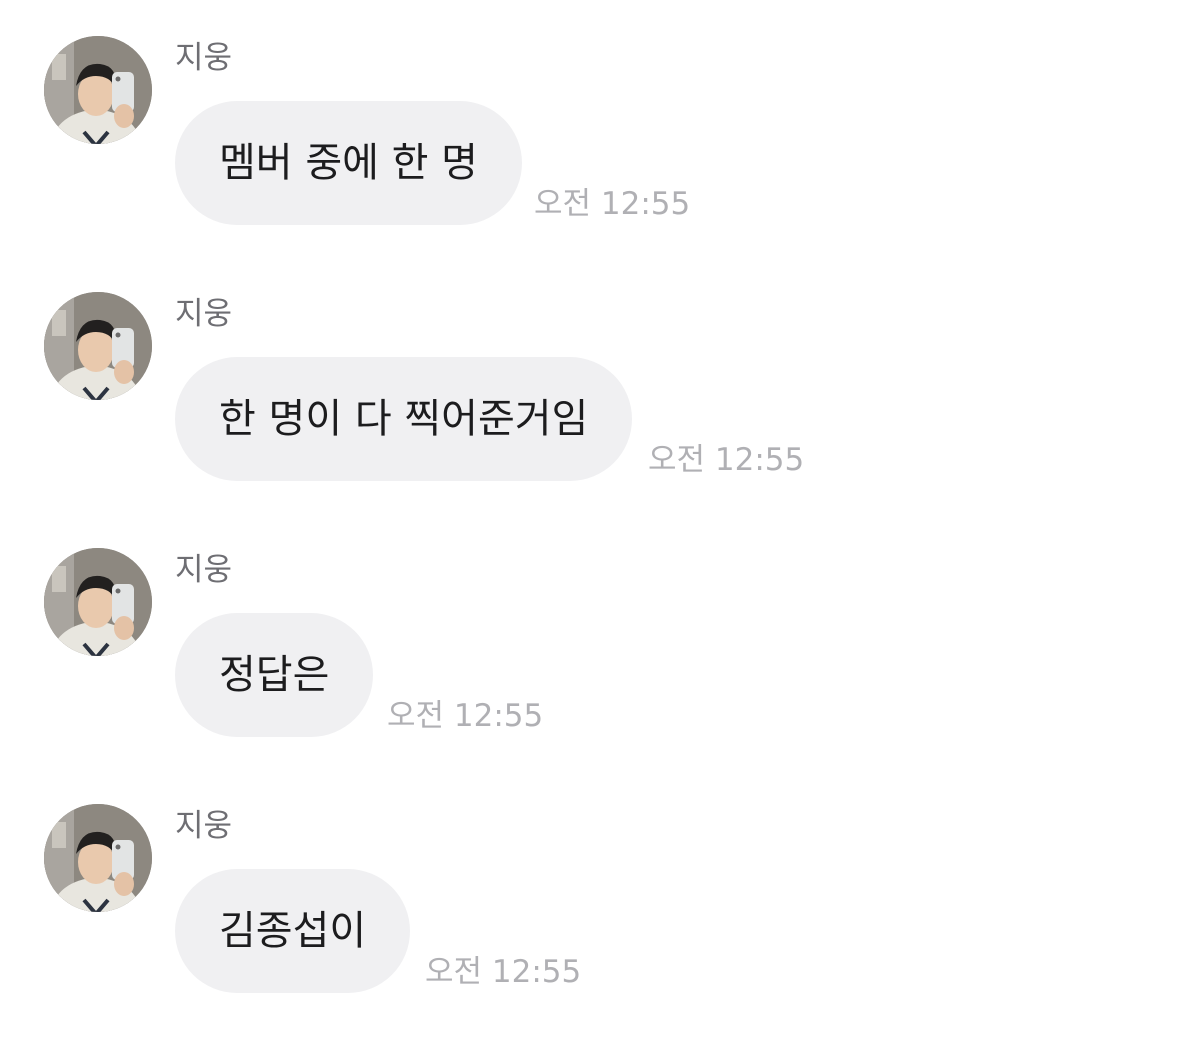  I want to click on message-bubble: 김종섭이, so click(293, 931).